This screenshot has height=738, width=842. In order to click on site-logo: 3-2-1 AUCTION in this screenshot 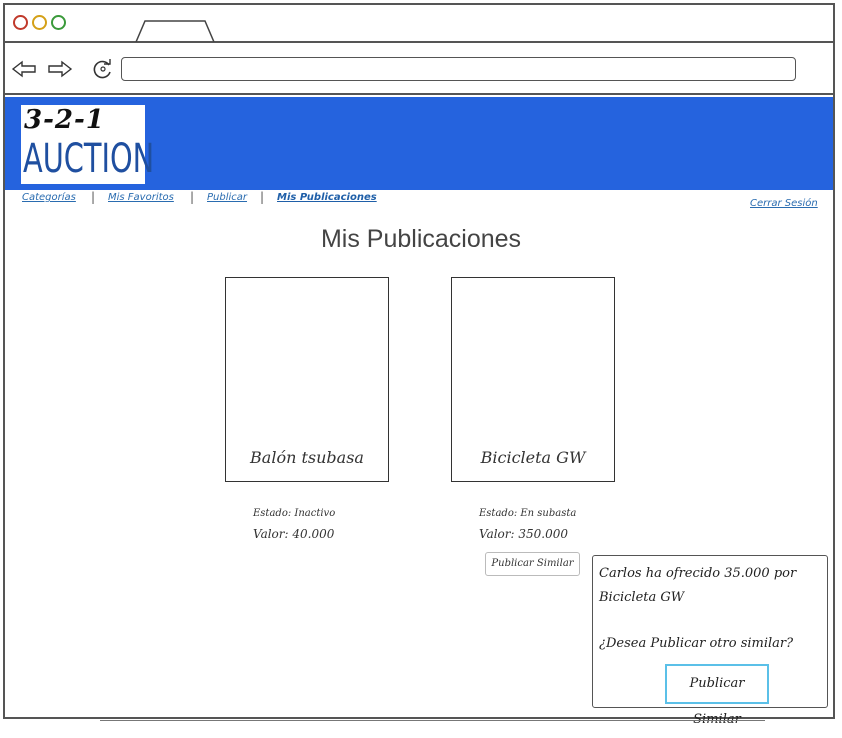, I will do `click(87, 144)`.